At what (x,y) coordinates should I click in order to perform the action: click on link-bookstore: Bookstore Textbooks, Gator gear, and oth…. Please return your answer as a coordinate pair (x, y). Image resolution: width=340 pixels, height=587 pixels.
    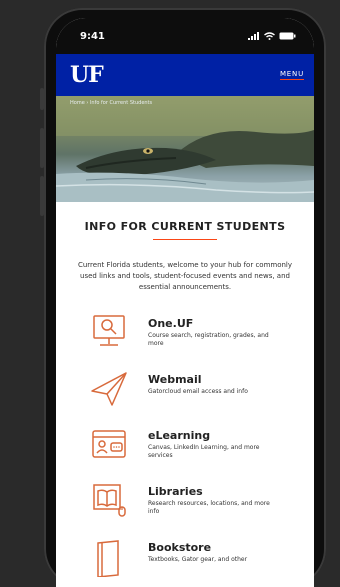
    Looking at the image, I should click on (201, 561).